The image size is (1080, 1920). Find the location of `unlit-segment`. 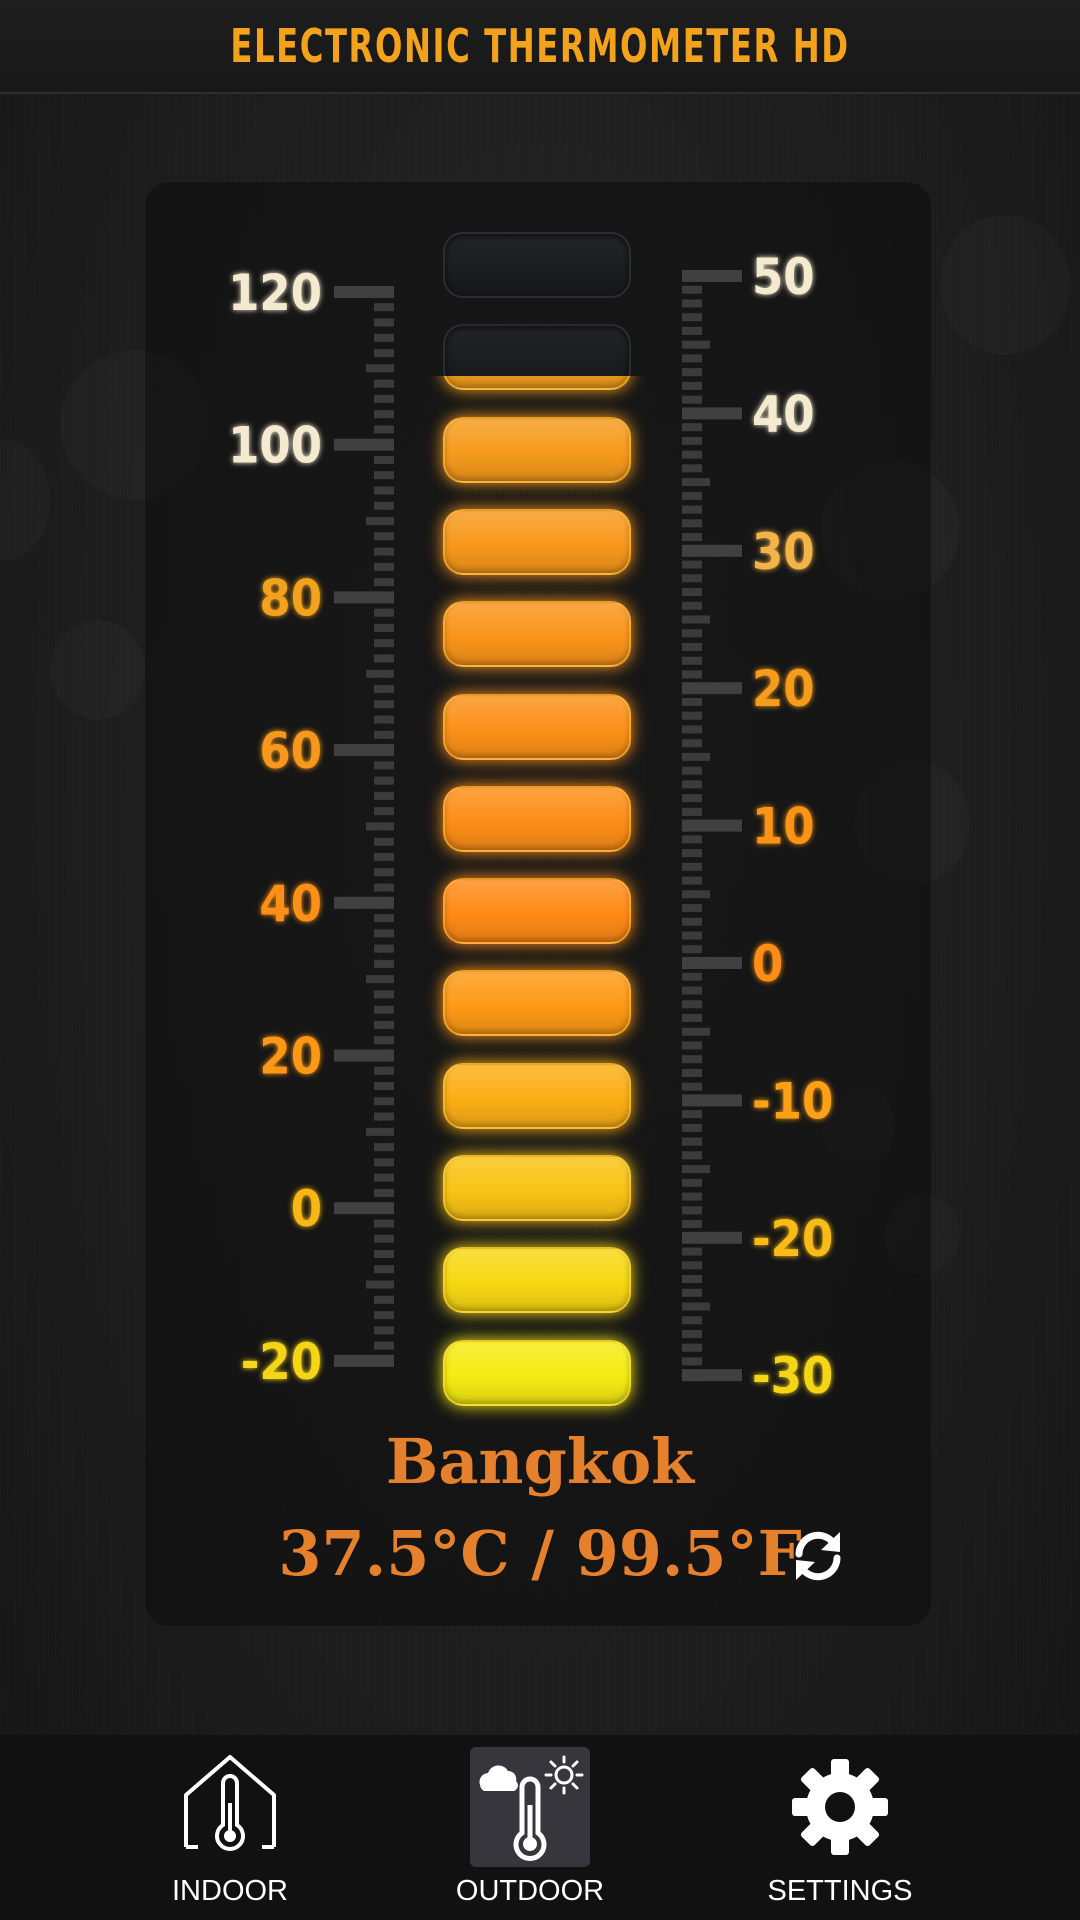

unlit-segment is located at coordinates (537, 265).